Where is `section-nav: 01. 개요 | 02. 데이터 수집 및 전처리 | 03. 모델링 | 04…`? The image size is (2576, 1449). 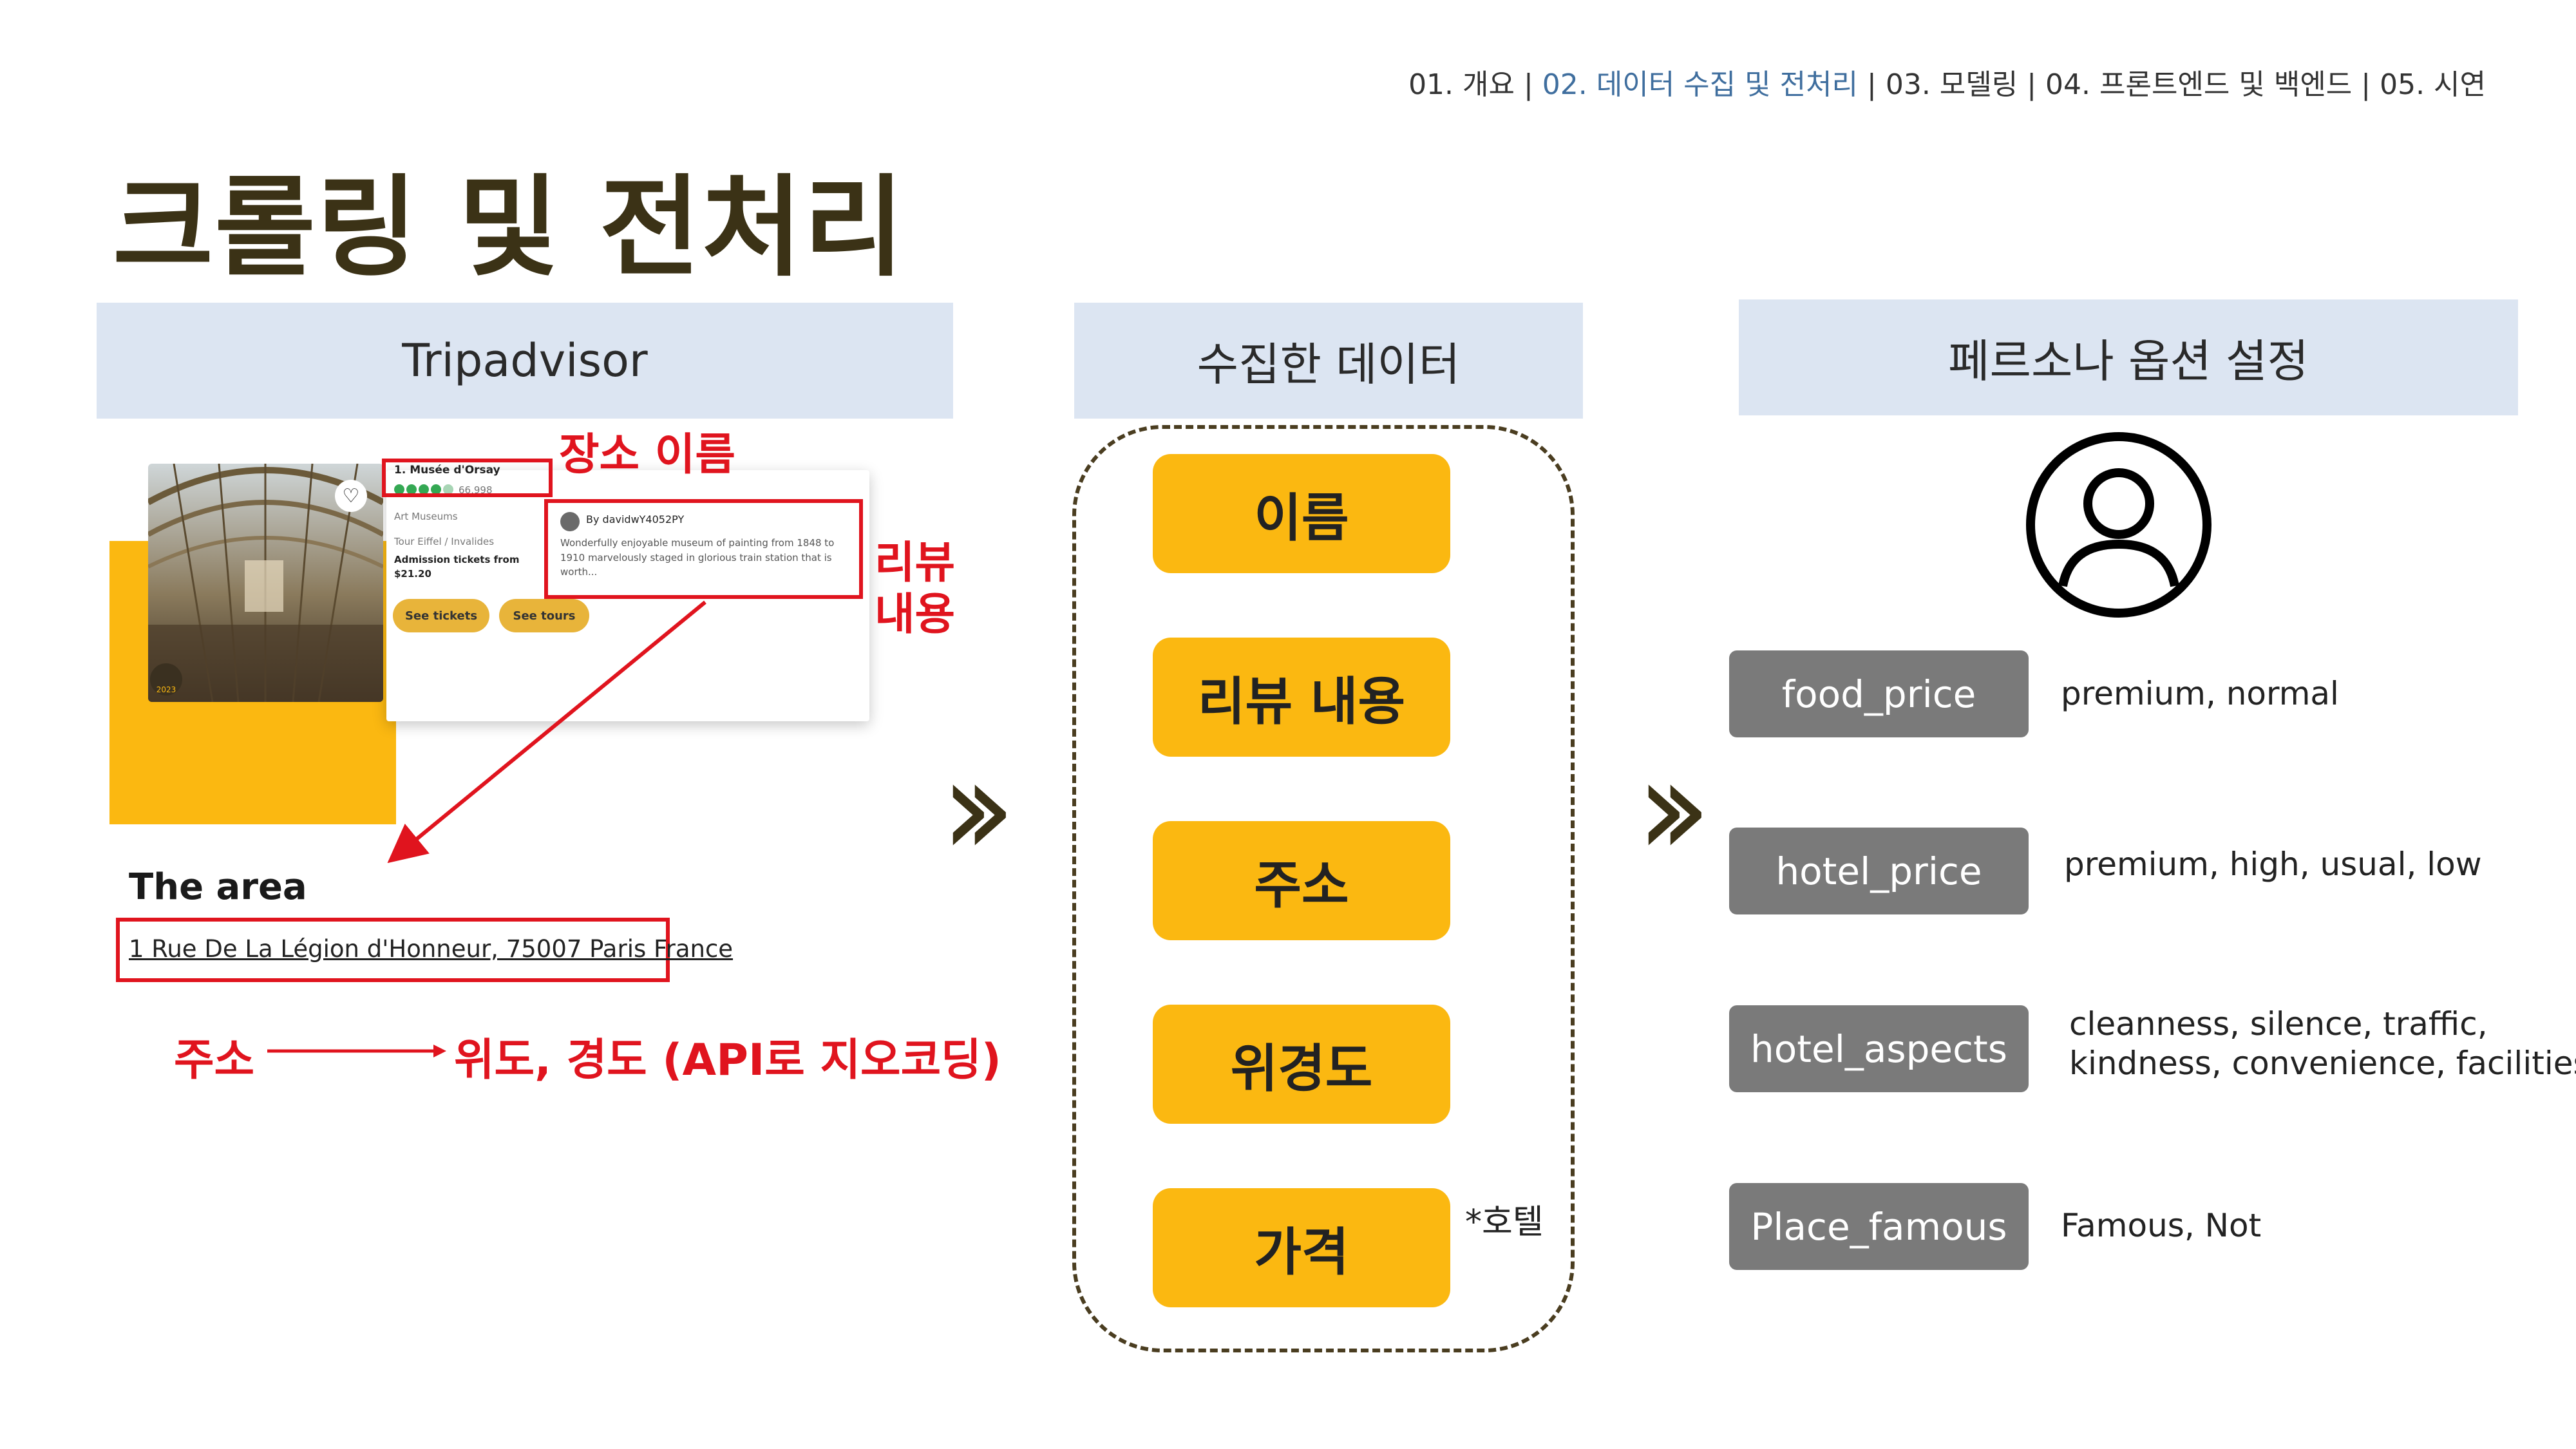
section-nav: 01. 개요 | 02. 데이터 수집 및 전처리 | 03. 모델링 | 04… is located at coordinates (1947, 81).